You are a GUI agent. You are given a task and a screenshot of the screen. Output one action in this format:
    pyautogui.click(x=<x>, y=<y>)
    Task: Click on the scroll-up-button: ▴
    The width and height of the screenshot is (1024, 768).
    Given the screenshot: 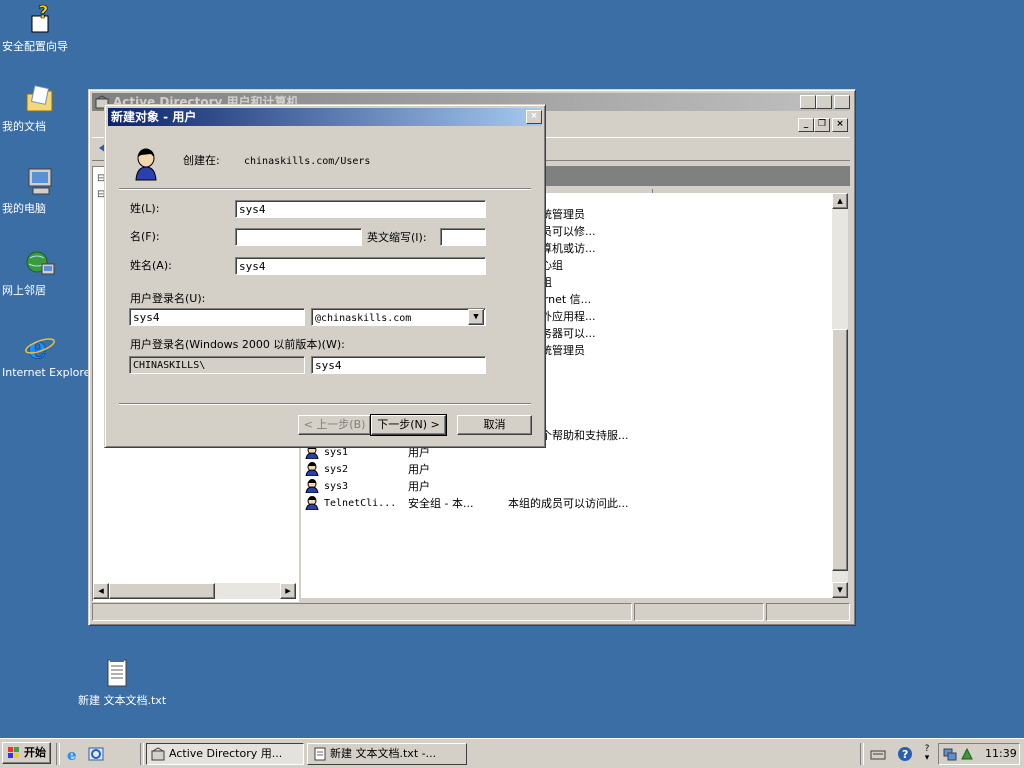 What is the action you would take?
    pyautogui.click(x=840, y=201)
    